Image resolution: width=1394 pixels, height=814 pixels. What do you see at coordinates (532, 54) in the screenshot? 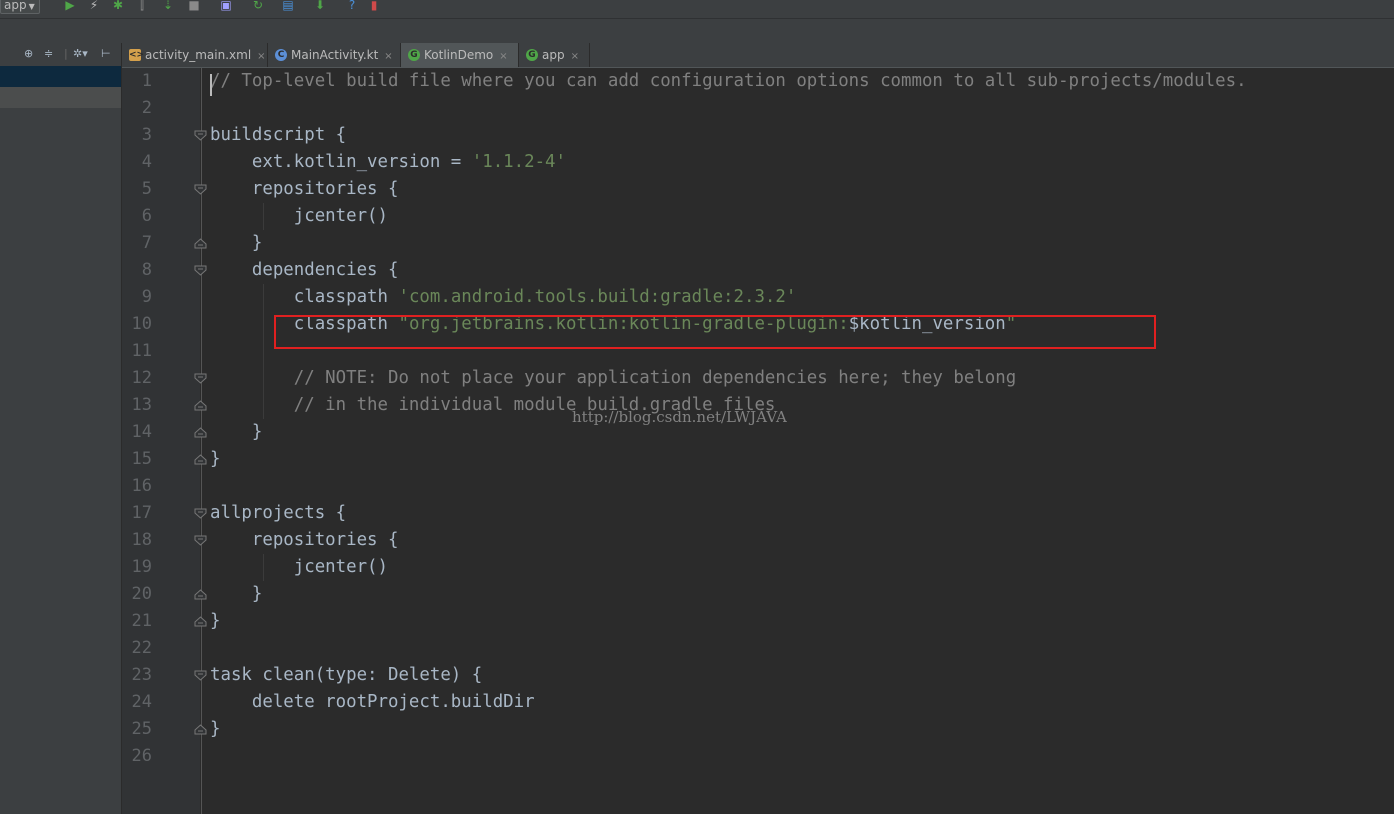
I see `gradle-icon: G` at bounding box center [532, 54].